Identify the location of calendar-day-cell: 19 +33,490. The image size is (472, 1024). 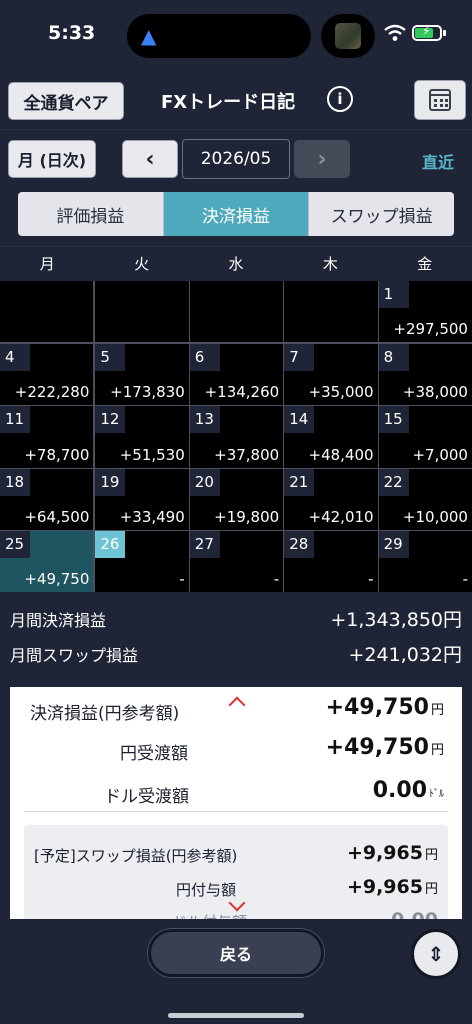
(142, 499).